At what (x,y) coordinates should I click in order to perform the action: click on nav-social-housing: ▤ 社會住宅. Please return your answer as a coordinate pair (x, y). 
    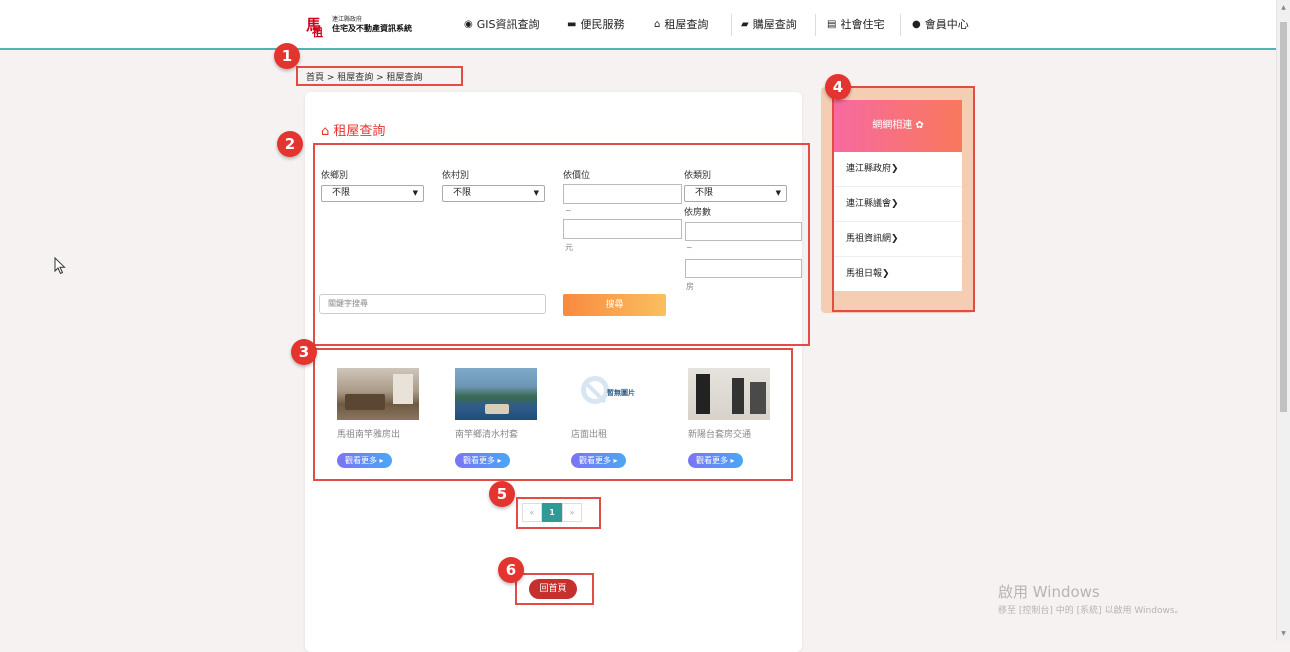
    Looking at the image, I should click on (855, 24).